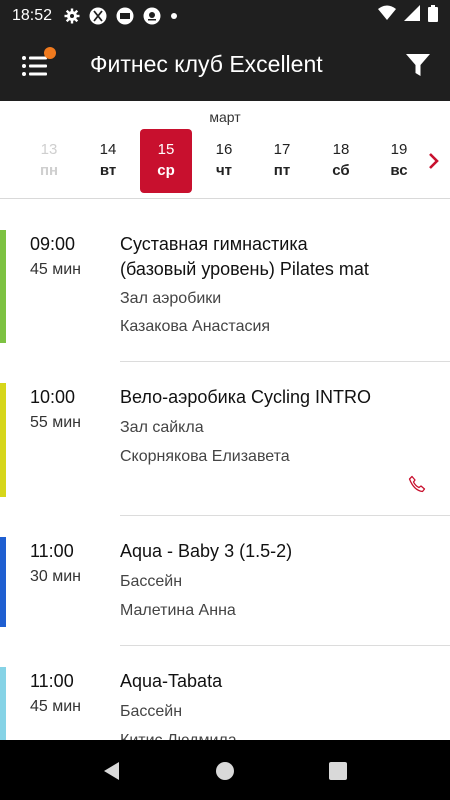 The height and width of the screenshot is (800, 450). I want to click on system-nav-bar, so click(225, 770).